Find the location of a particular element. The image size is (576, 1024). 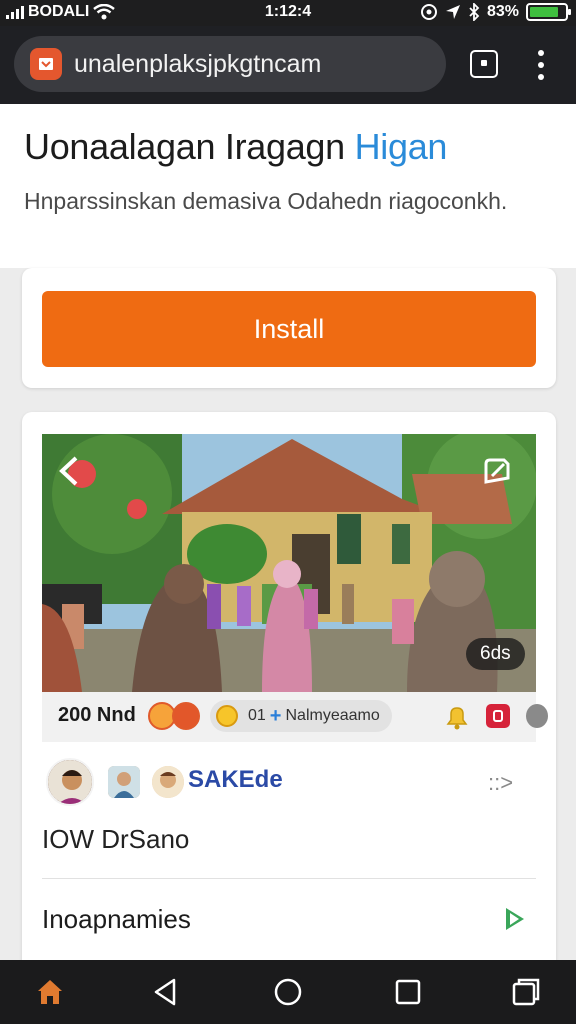

section-row-label: Inoapnamies is located at coordinates (116, 919).